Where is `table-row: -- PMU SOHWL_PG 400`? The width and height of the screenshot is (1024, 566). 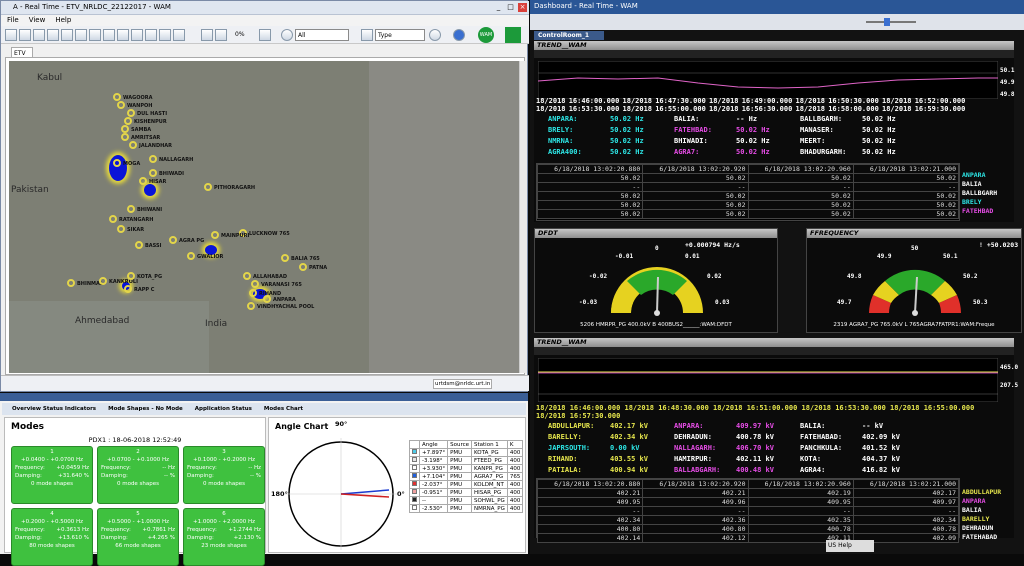 table-row: -- PMU SOHWL_PG 400 is located at coordinates (466, 500).